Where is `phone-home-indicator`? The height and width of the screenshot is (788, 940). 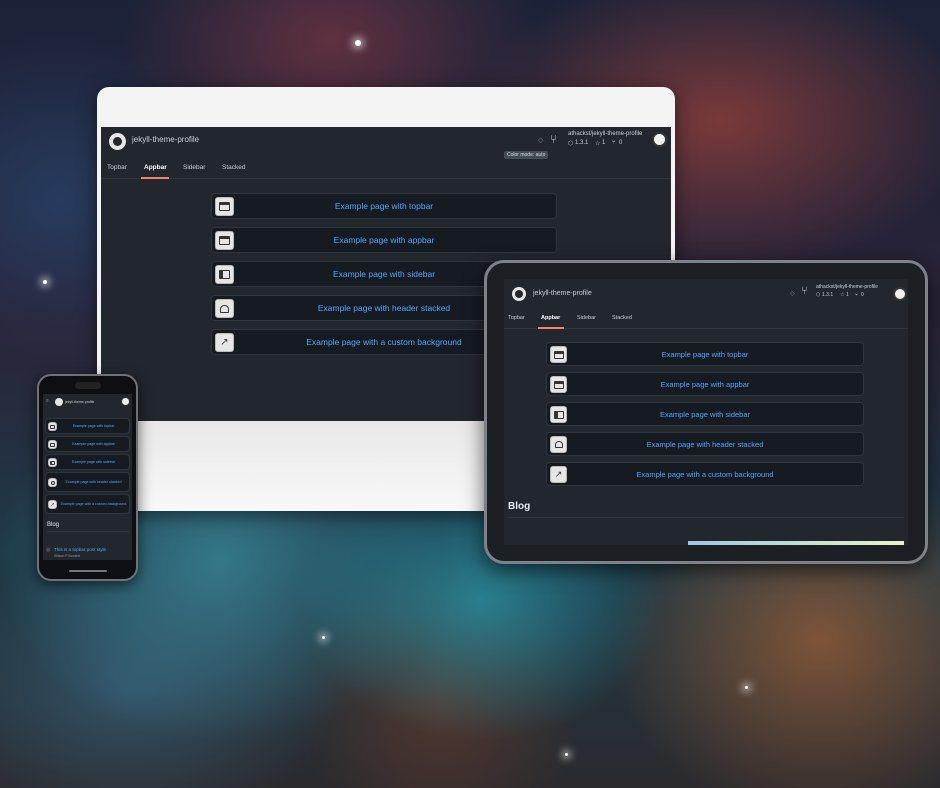
phone-home-indicator is located at coordinates (88, 571).